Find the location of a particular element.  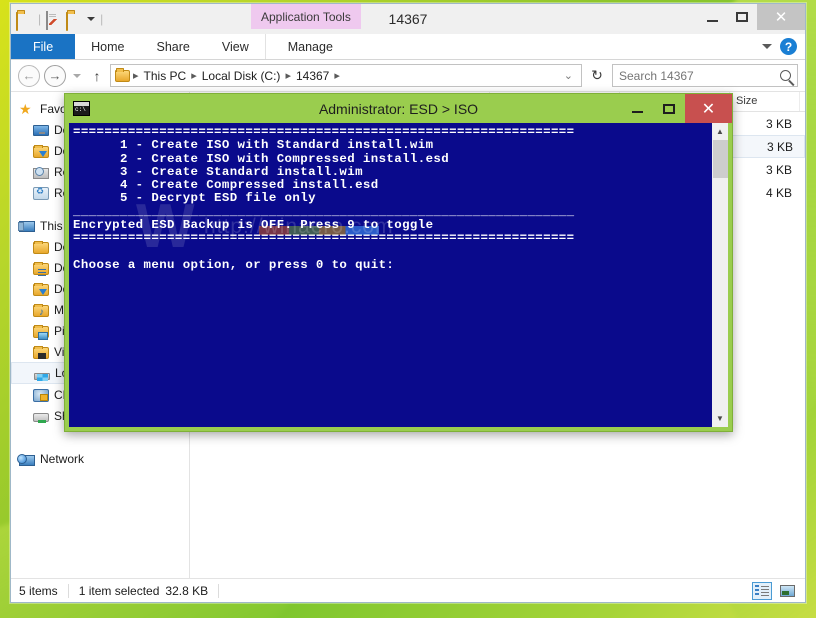

console-close-button: ✕ is located at coordinates (708, 108).